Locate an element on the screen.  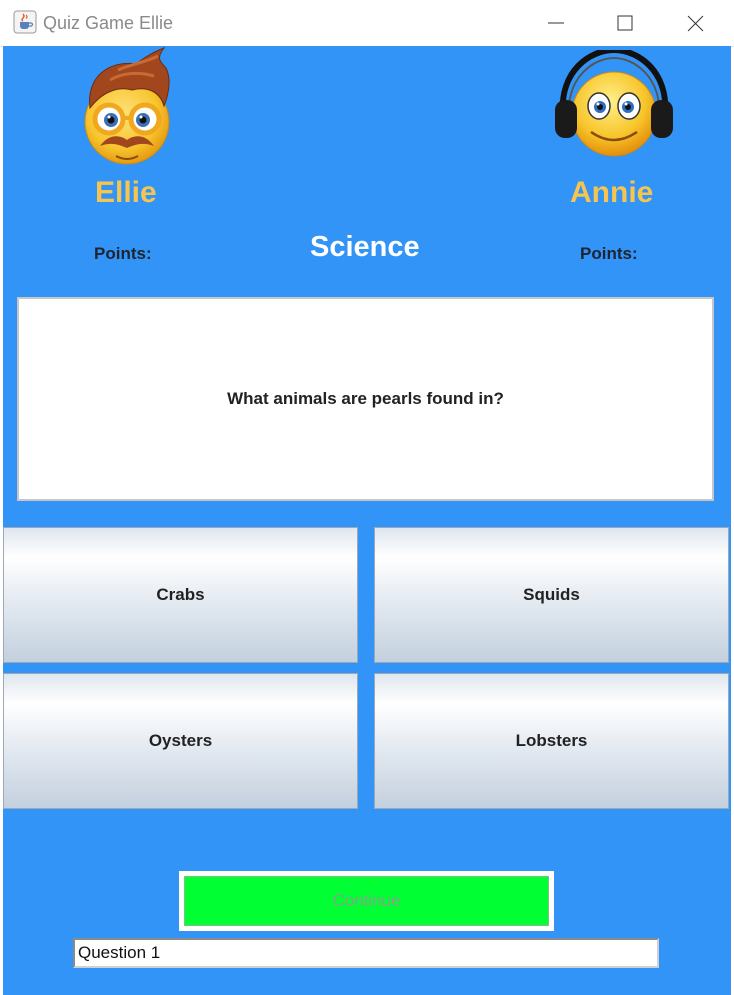
minimize-button is located at coordinates (556, 23).